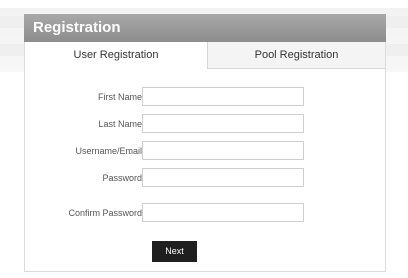 The height and width of the screenshot is (278, 408). Describe the element at coordinates (223, 96) in the screenshot. I see `first-name-field` at that location.